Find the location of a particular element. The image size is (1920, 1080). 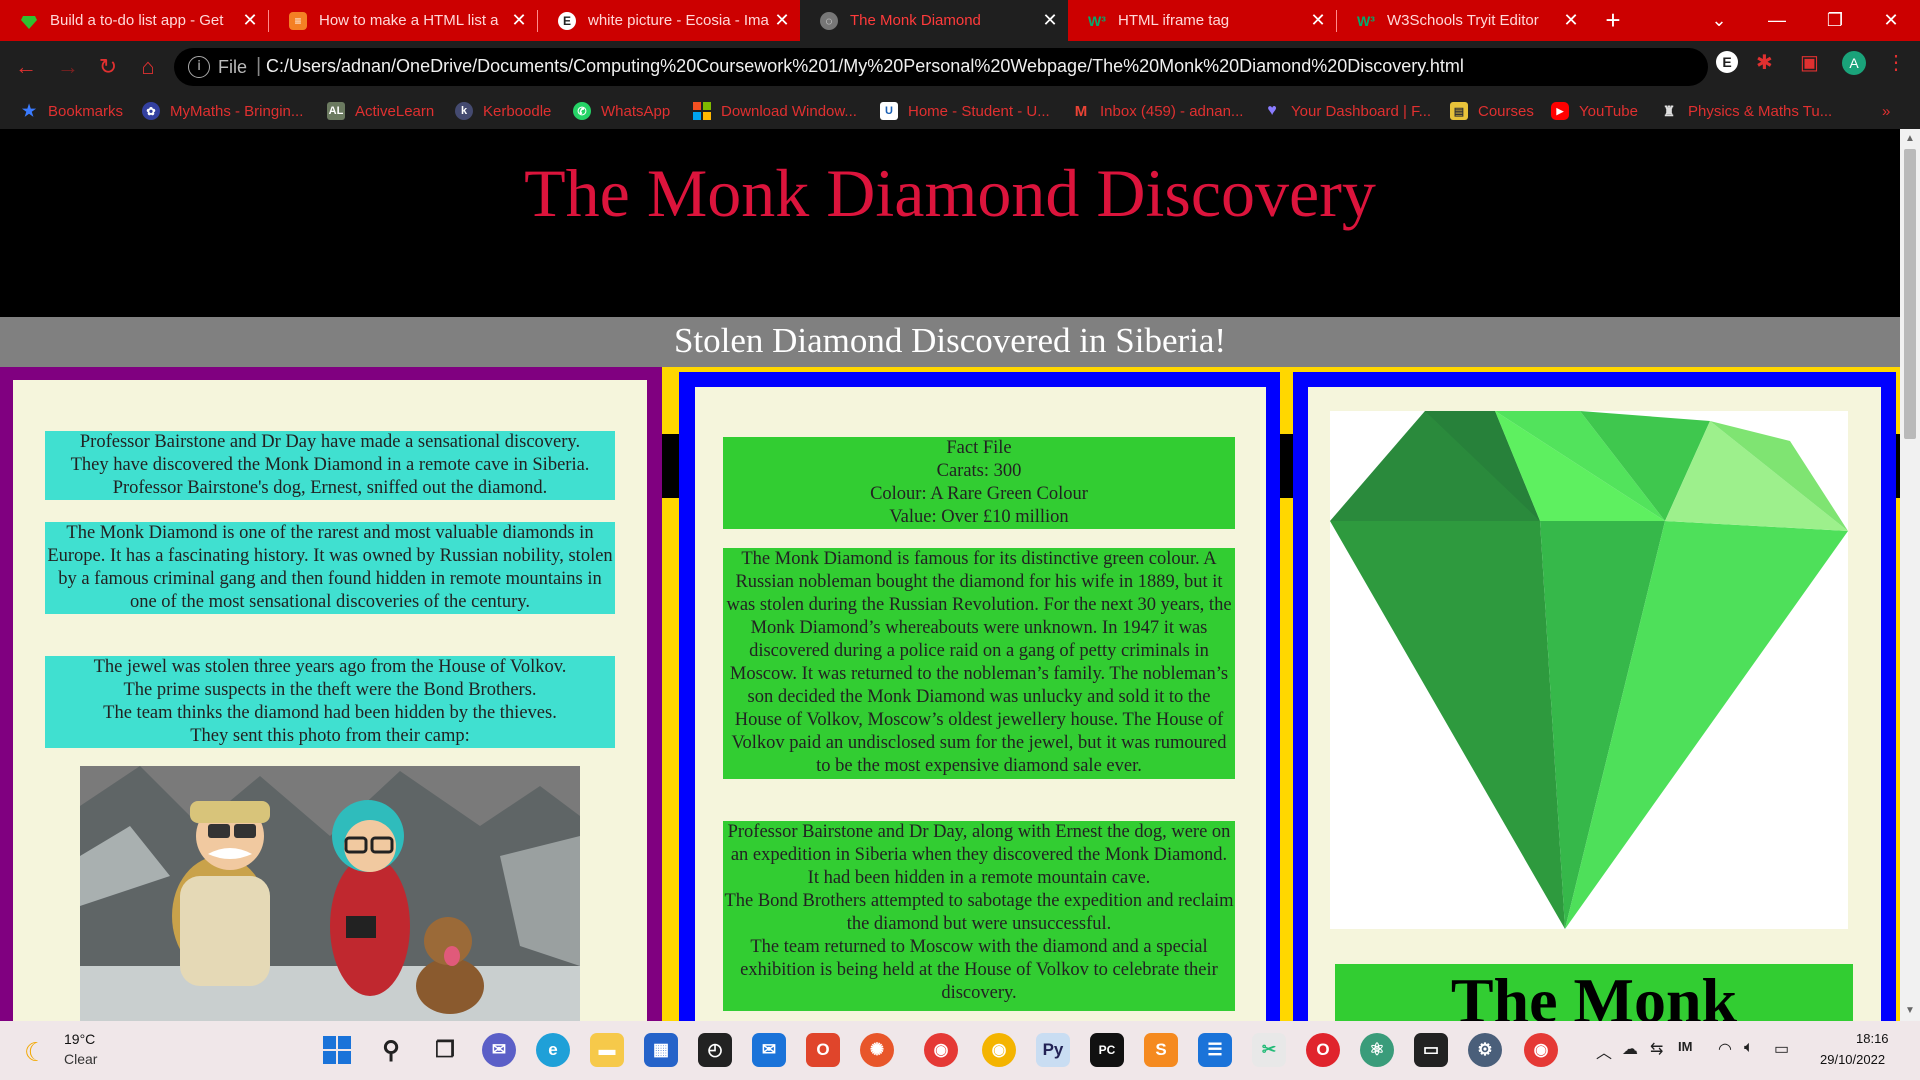

mail-icon: ✉ is located at coordinates (769, 1050).